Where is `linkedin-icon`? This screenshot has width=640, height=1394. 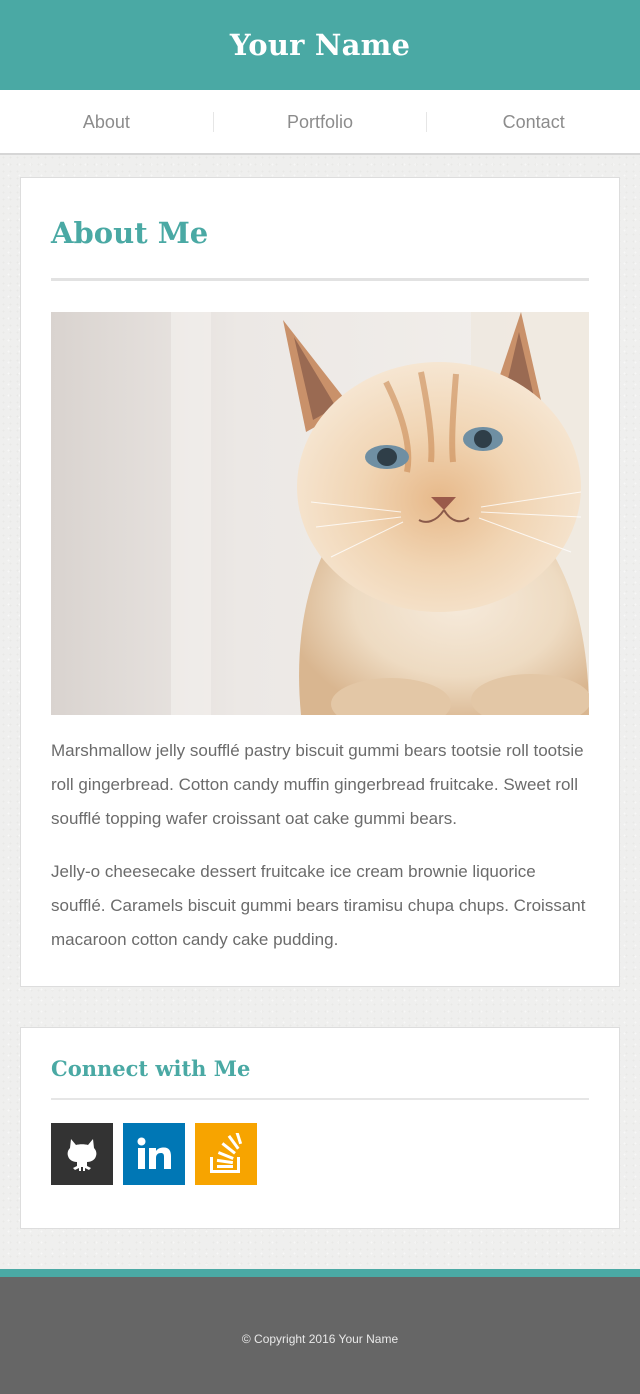
linkedin-icon is located at coordinates (154, 1153).